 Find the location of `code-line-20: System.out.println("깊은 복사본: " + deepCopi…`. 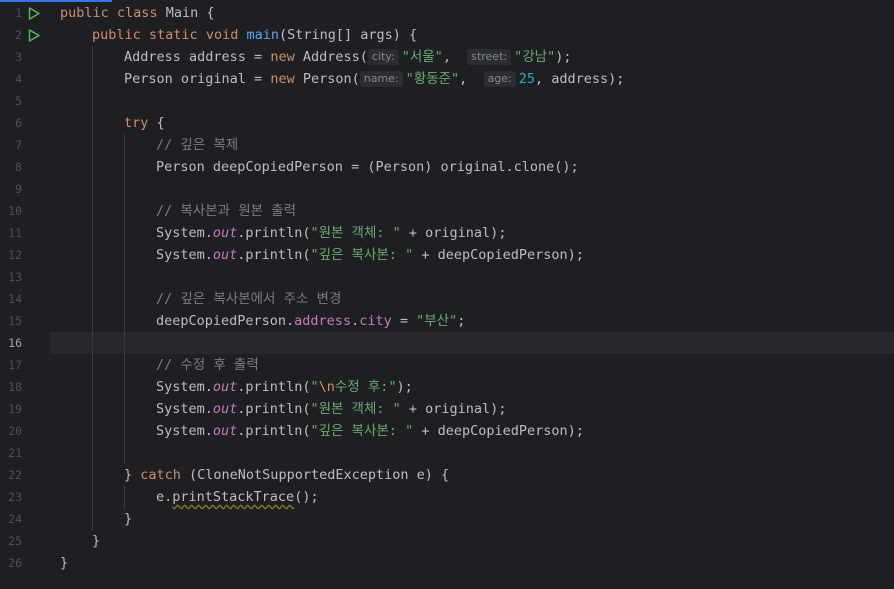

code-line-20: System.out.println("깊은 복사본: " + deepCopi… is located at coordinates (370, 431).